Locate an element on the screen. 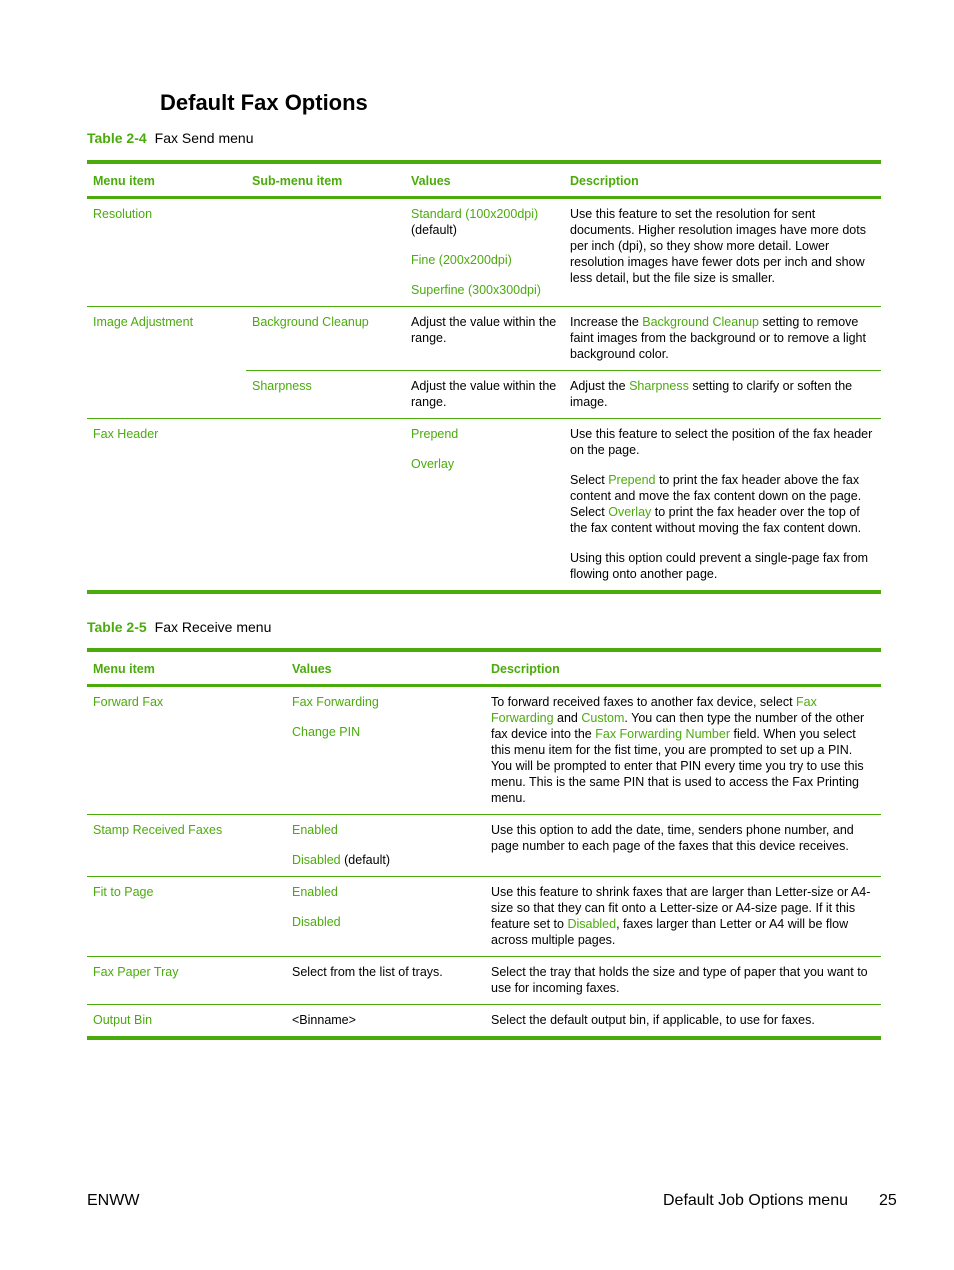 Image resolution: width=954 pixels, height=1270 pixels. description-link: Custom is located at coordinates (602, 718).